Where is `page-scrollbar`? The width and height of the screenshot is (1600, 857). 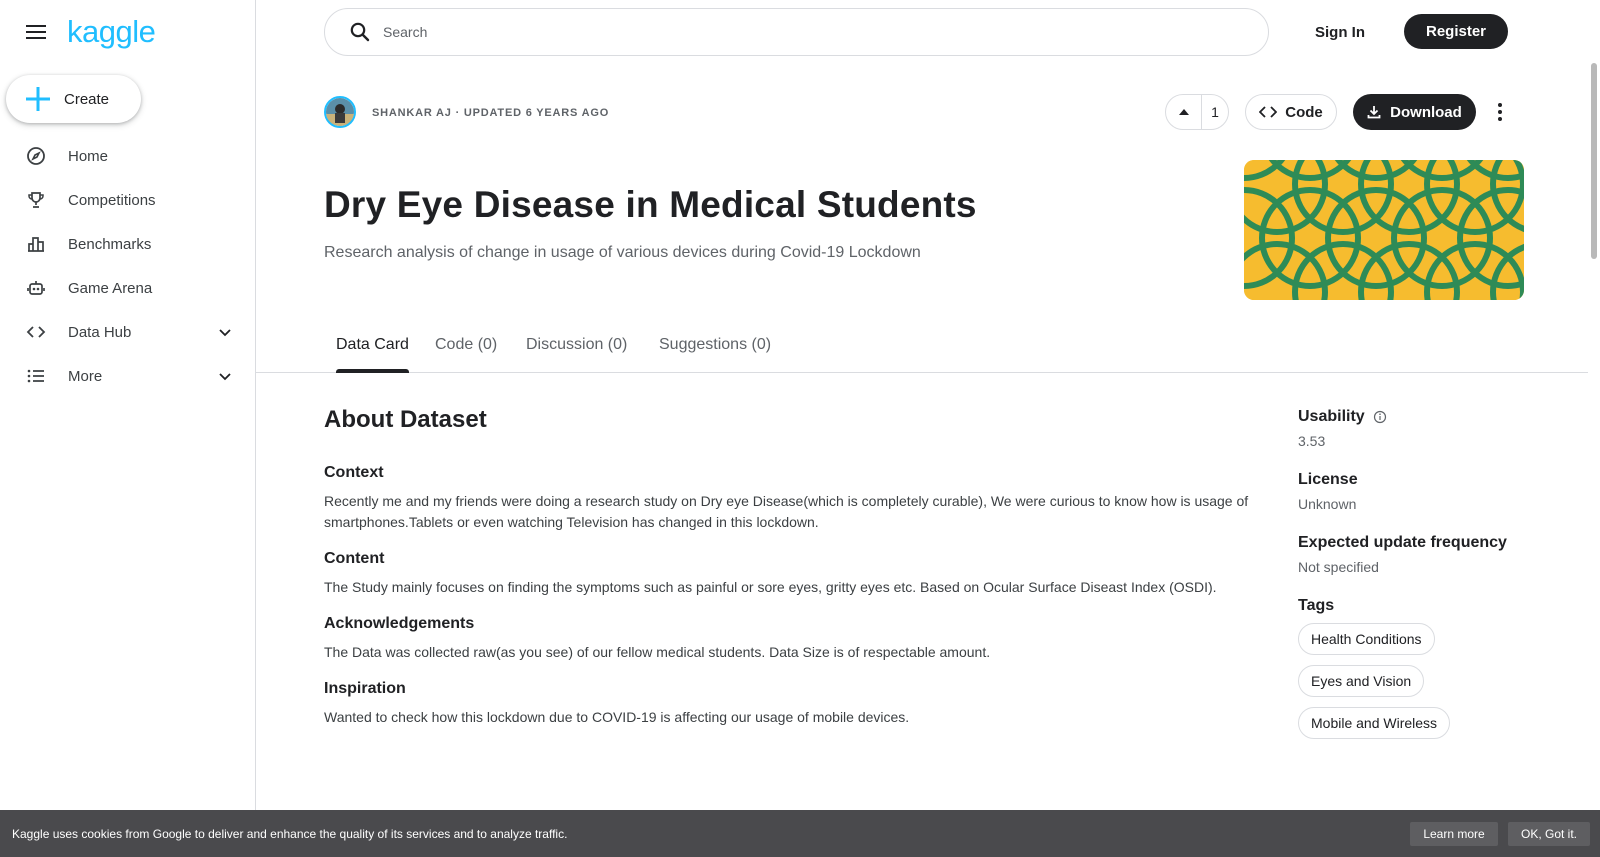 page-scrollbar is located at coordinates (1594, 405).